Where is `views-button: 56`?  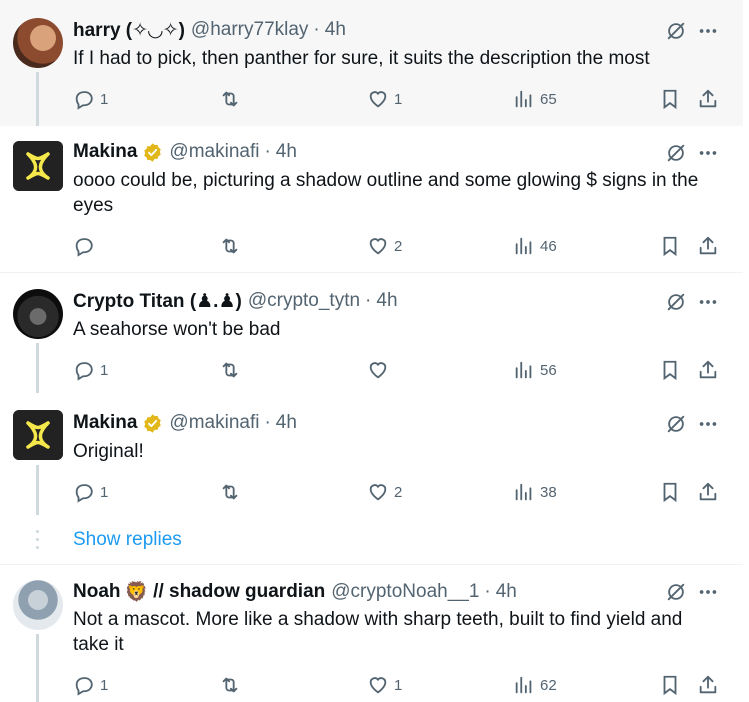 views-button: 56 is located at coordinates (535, 370).